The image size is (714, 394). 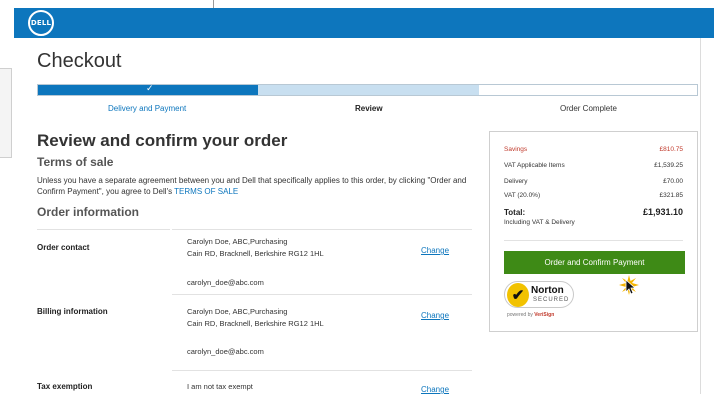 I want to click on billing-info-label: Billing information, so click(x=72, y=311).